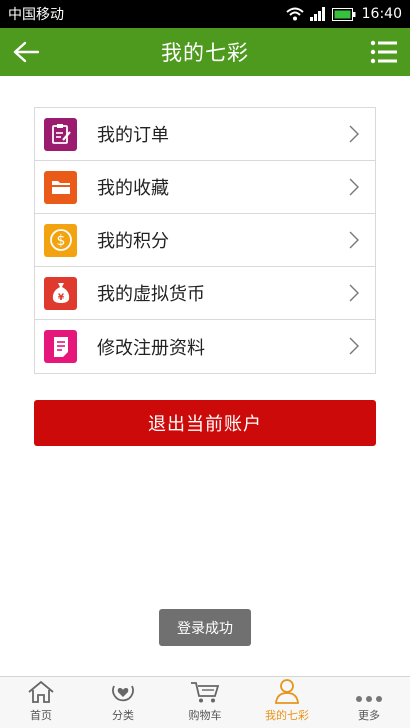 The height and width of the screenshot is (728, 410). What do you see at coordinates (133, 135) in the screenshot?
I see `menu-item-label: 我的订单` at bounding box center [133, 135].